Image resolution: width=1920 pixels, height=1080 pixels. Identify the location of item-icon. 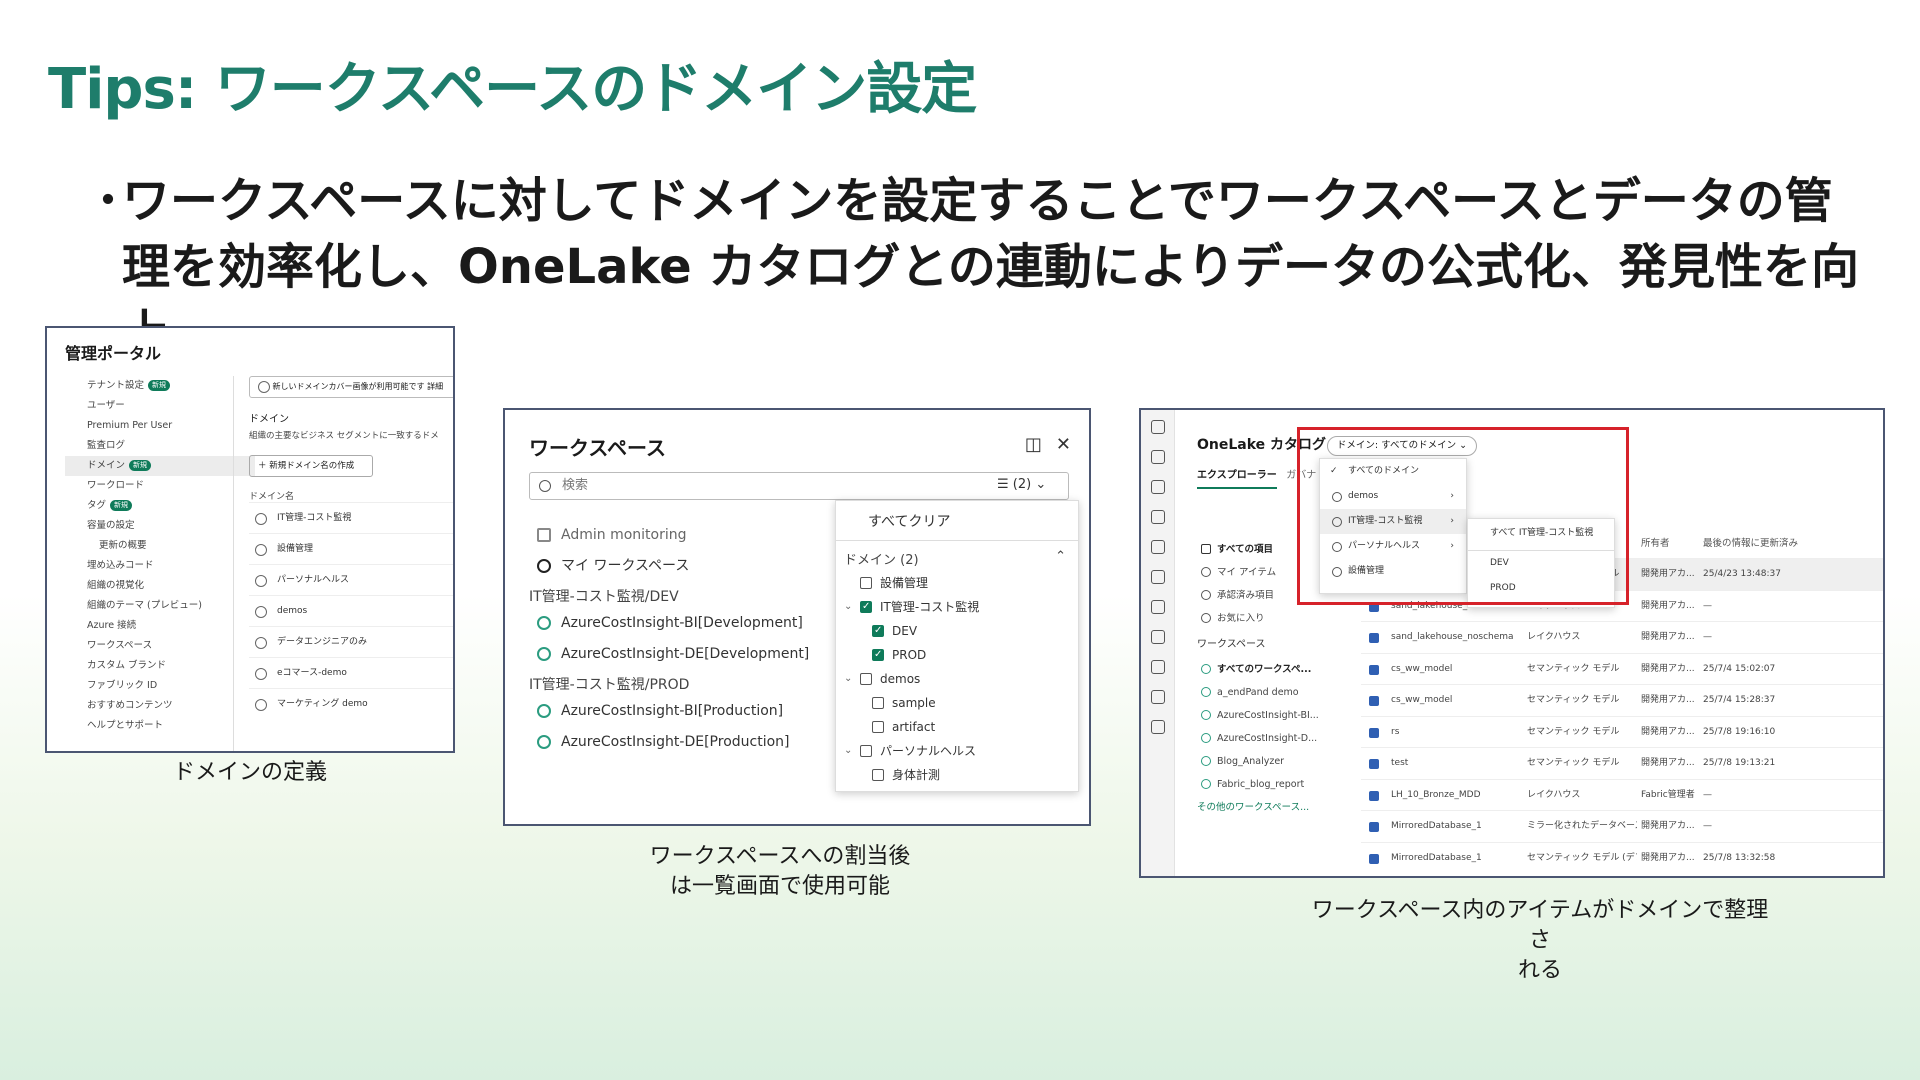
(1374, 638).